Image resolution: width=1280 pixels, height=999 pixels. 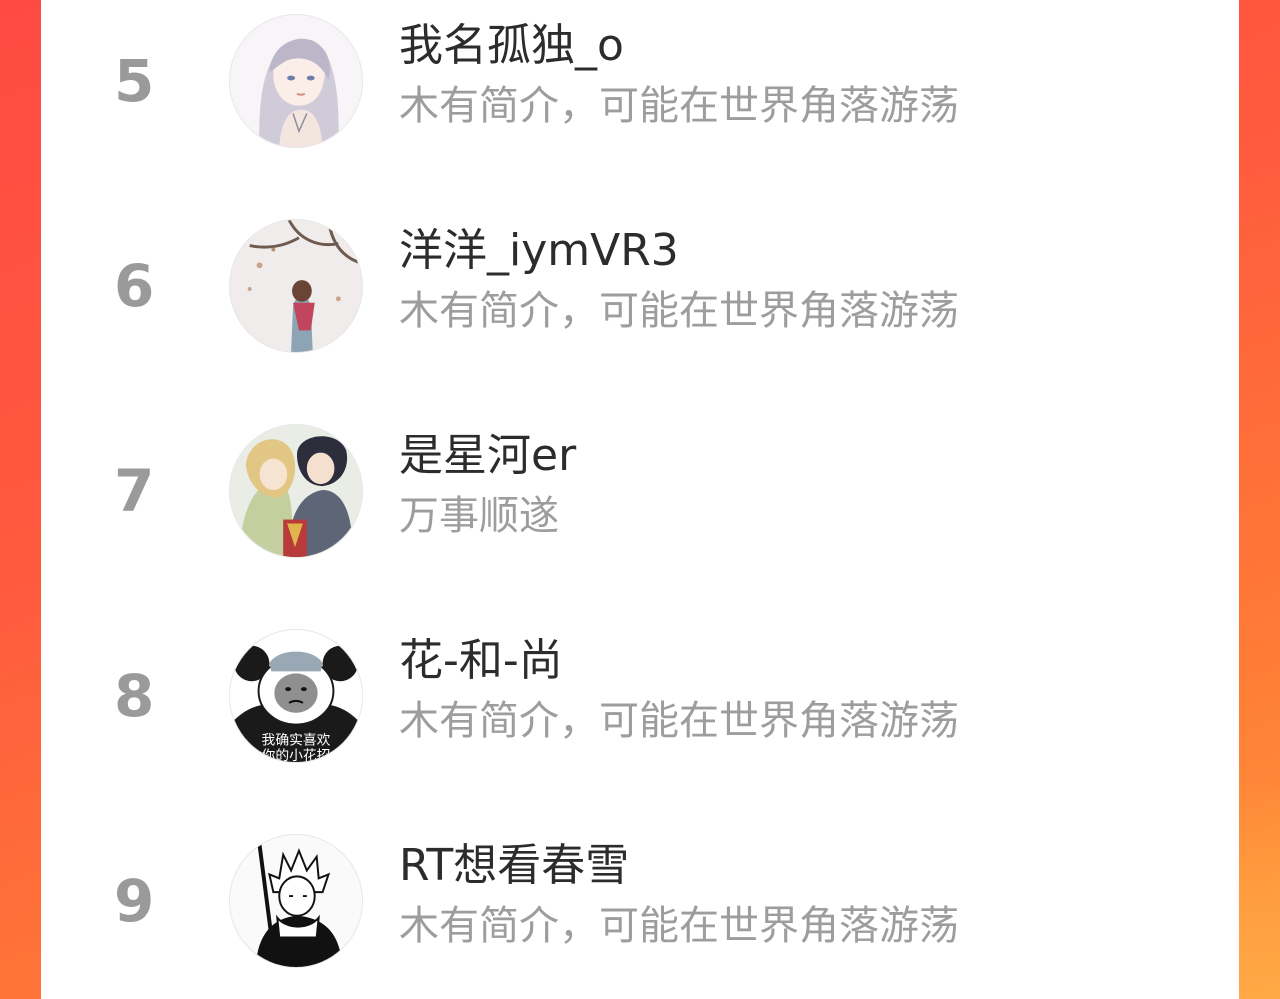 I want to click on anime-couple-avatar-icon, so click(x=296, y=491).